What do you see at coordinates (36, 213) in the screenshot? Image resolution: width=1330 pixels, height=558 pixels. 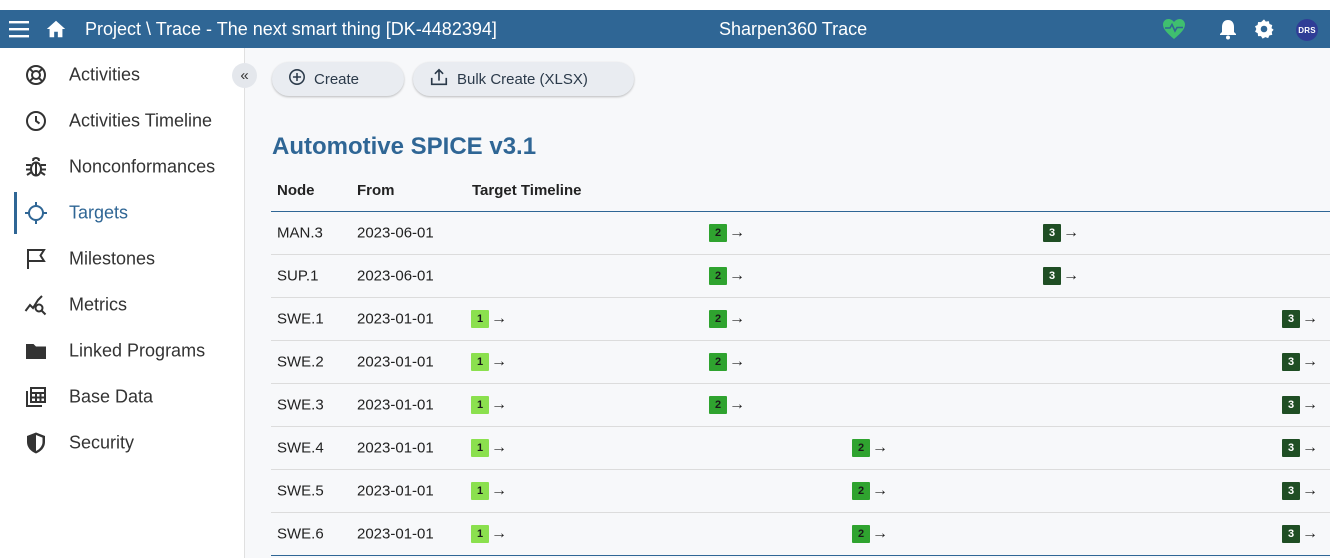 I see `target-icon` at bounding box center [36, 213].